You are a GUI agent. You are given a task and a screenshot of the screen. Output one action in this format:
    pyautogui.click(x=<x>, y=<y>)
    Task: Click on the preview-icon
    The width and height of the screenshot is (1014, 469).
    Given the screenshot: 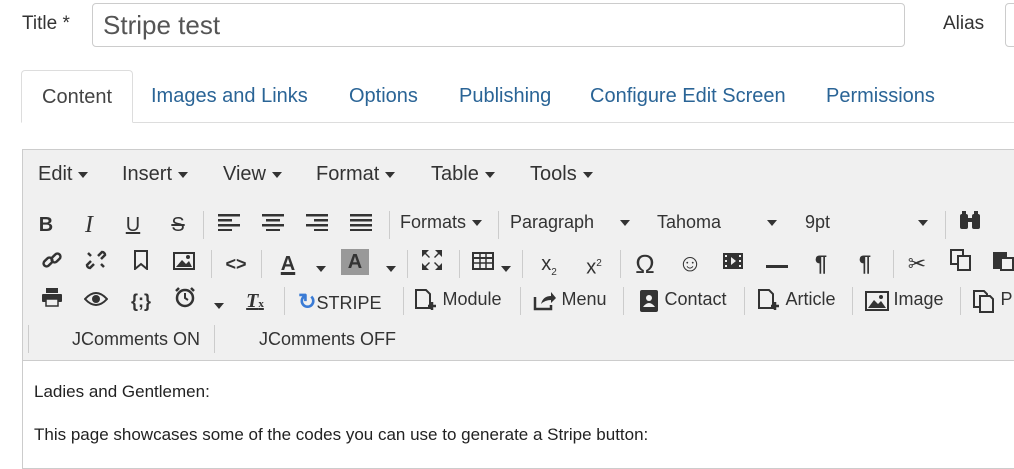 What is the action you would take?
    pyautogui.click(x=96, y=301)
    